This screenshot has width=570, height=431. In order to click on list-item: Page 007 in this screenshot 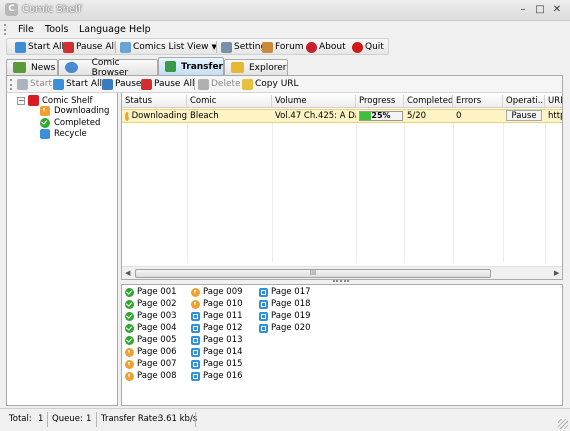, I will do `click(151, 364)`.